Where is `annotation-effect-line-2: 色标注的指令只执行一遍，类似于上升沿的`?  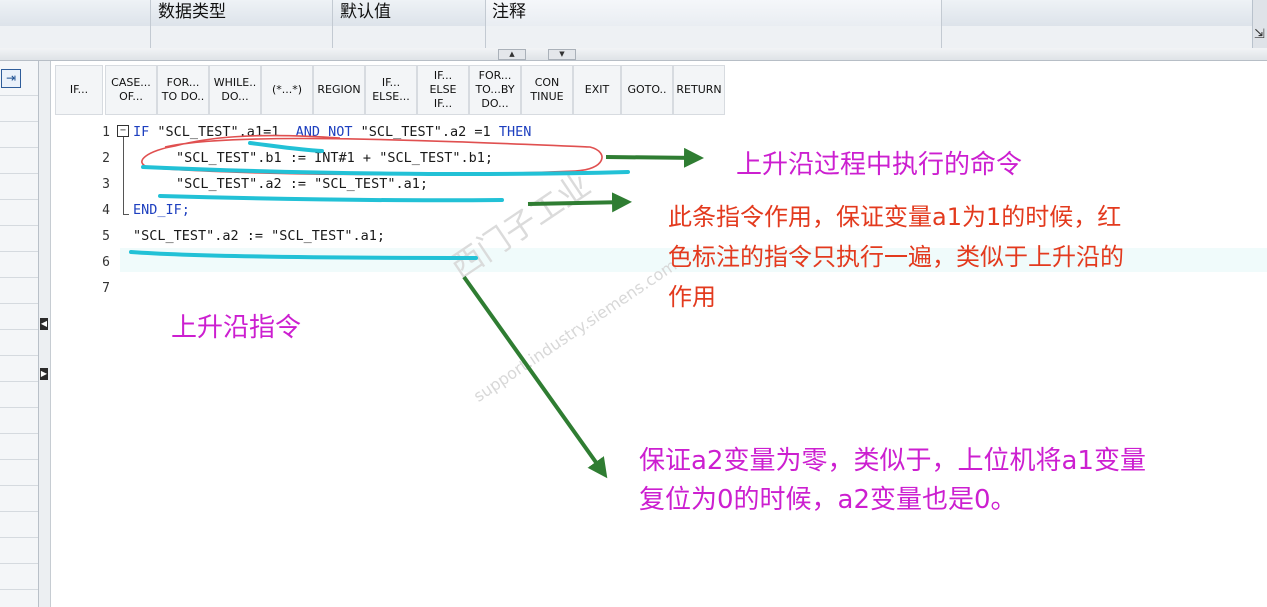
annotation-effect-line-2: 色标注的指令只执行一遍，类似于上升沿的 is located at coordinates (896, 257).